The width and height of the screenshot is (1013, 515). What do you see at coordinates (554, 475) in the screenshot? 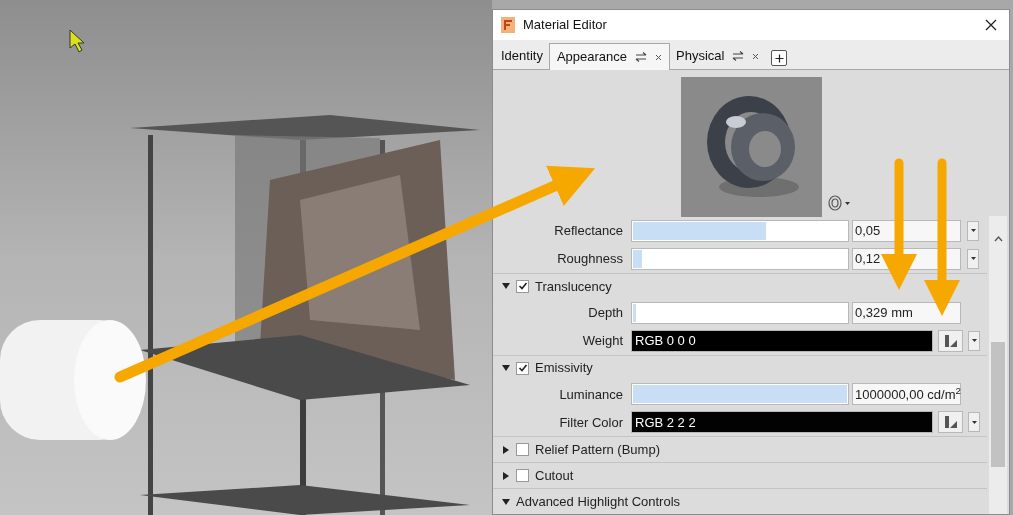
I see `section-label: Cutout` at bounding box center [554, 475].